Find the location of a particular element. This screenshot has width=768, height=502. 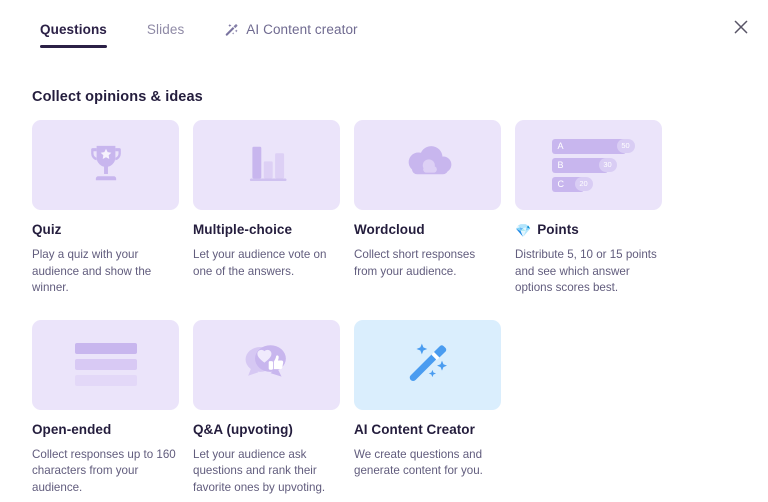

card-multiple-choice-title: Multiple-choice is located at coordinates (243, 229).